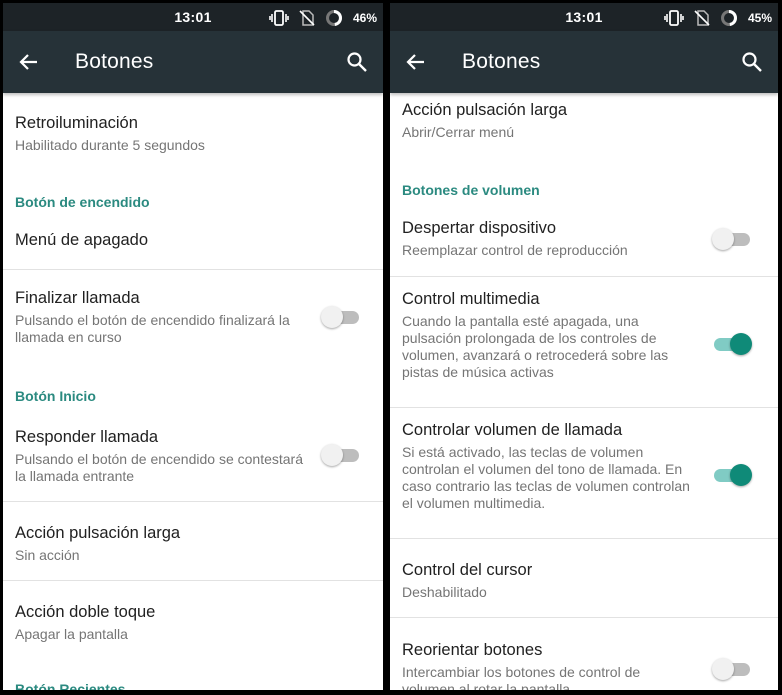 This screenshot has height=695, width=782. I want to click on status-bar: 13:01 45%, so click(584, 17).